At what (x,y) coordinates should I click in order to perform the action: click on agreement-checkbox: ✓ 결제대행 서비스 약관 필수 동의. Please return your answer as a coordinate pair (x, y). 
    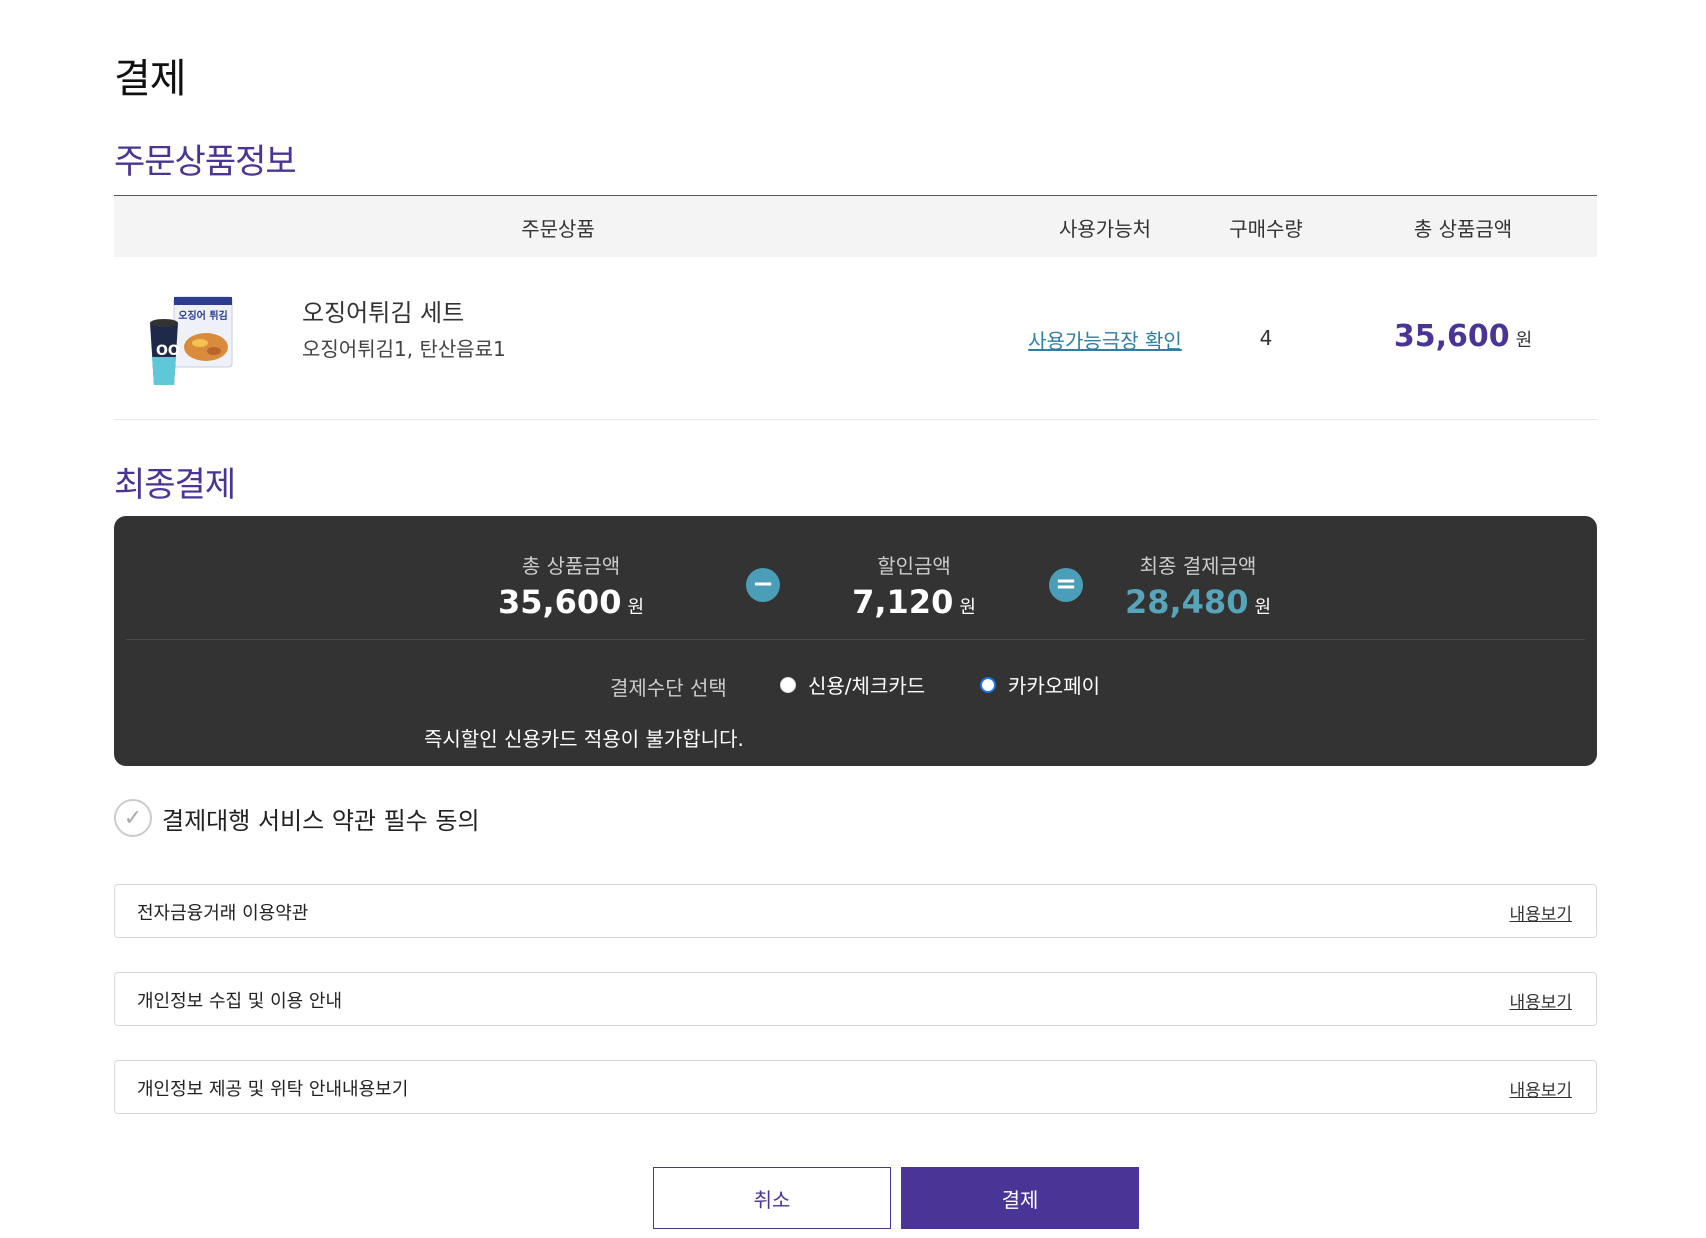
    Looking at the image, I should click on (297, 818).